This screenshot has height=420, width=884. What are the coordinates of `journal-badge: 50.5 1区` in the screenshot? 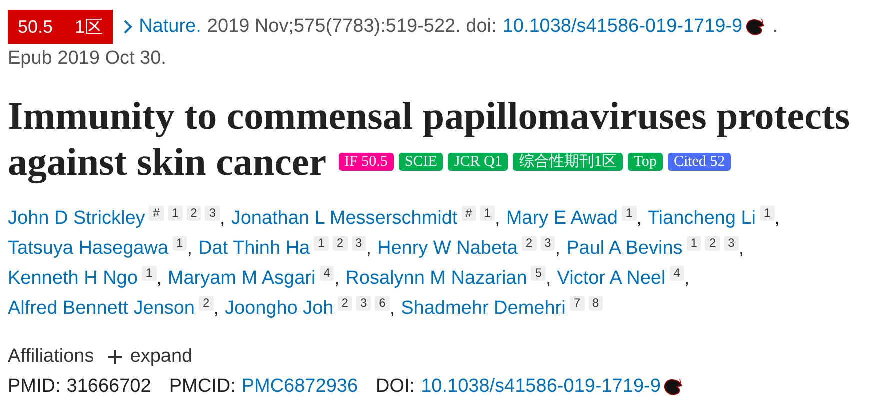 It's located at (61, 27).